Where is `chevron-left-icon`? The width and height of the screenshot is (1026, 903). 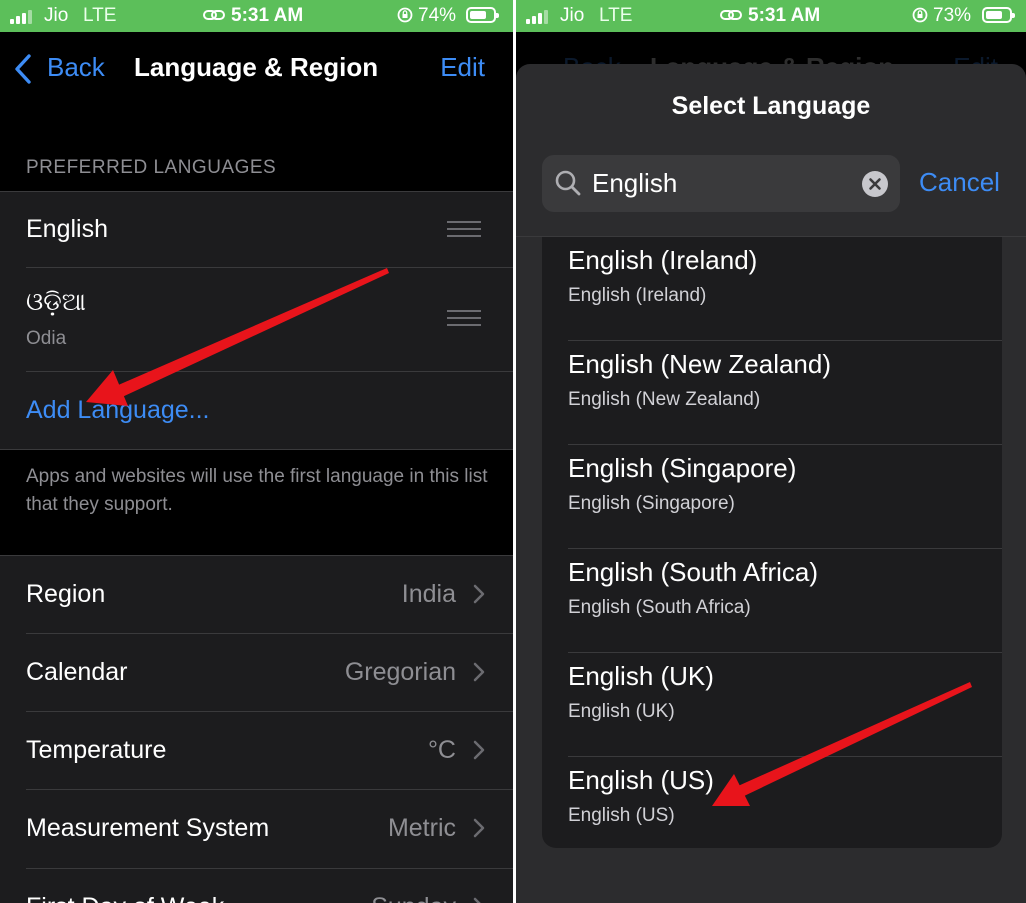 chevron-left-icon is located at coordinates (23, 69).